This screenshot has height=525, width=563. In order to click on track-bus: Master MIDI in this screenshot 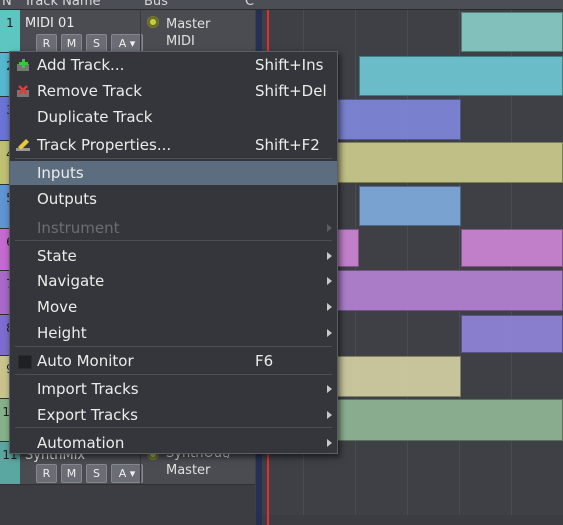, I will do `click(191, 31)`.